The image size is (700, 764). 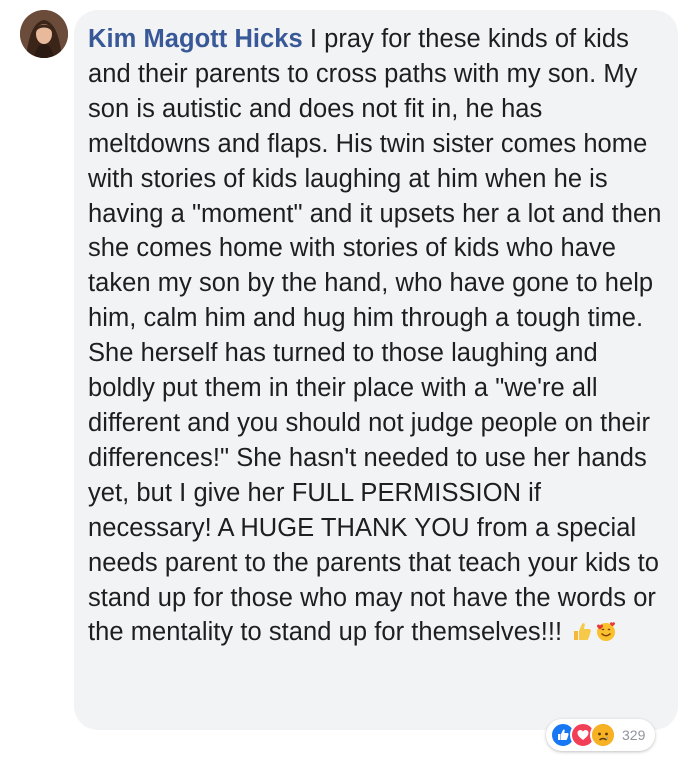 What do you see at coordinates (634, 735) in the screenshot?
I see `reaction-count: 329` at bounding box center [634, 735].